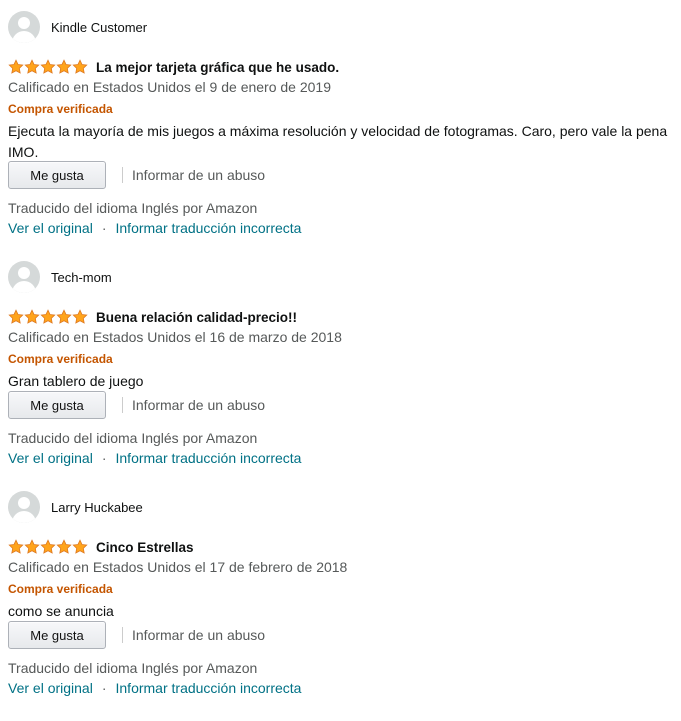 The height and width of the screenshot is (721, 681). I want to click on reviewer-profile: Kindle Customer, so click(77, 27).